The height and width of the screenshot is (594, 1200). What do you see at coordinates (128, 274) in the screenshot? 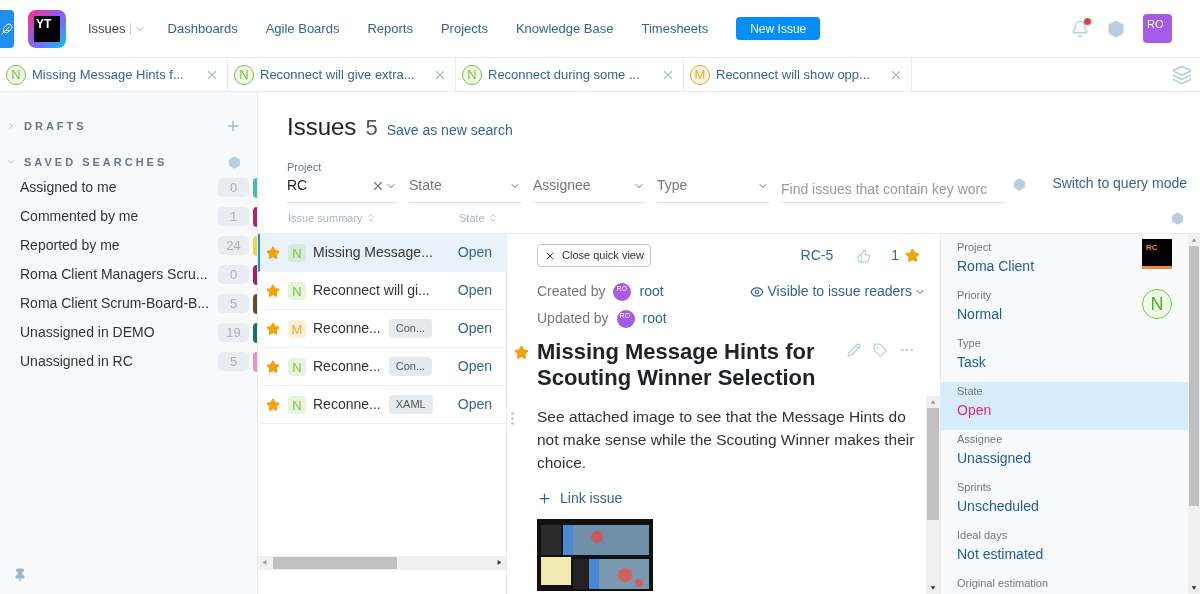
I see `saved-search-item: Roma Client Managers Scru... 0` at bounding box center [128, 274].